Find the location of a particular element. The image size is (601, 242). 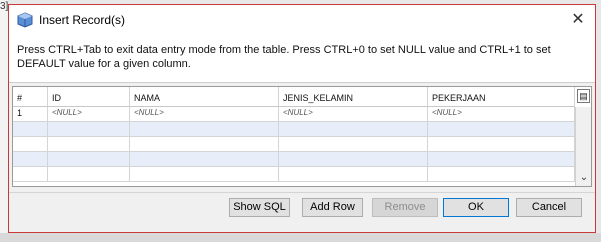

vertical-scrollbar: ⌄ is located at coordinates (583, 146).